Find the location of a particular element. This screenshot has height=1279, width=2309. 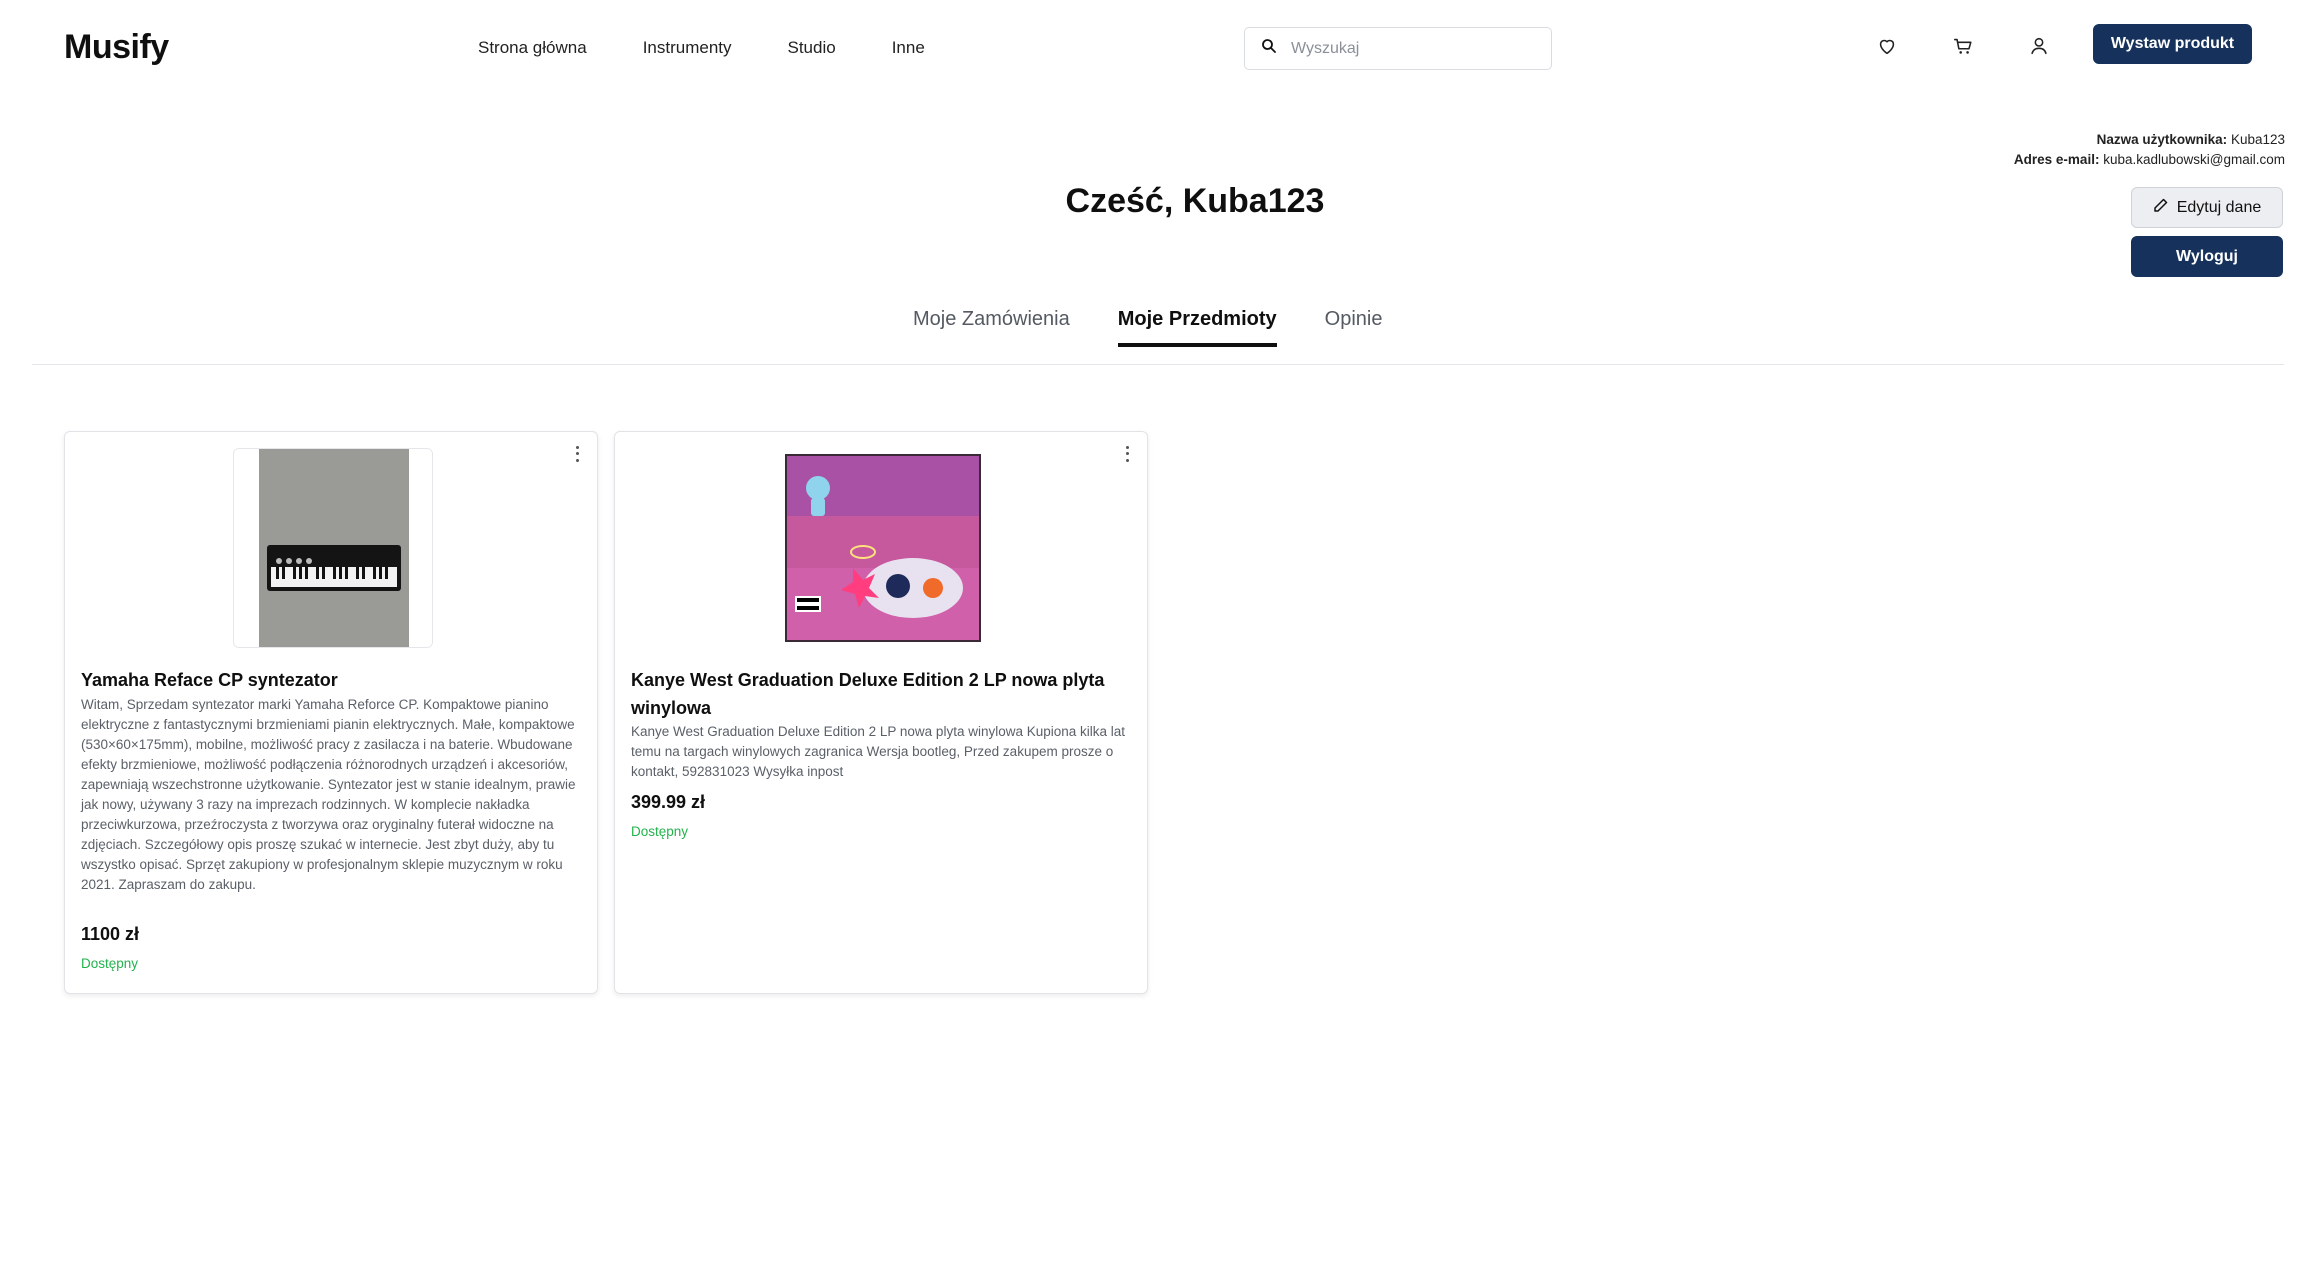

divider is located at coordinates (1158, 364).